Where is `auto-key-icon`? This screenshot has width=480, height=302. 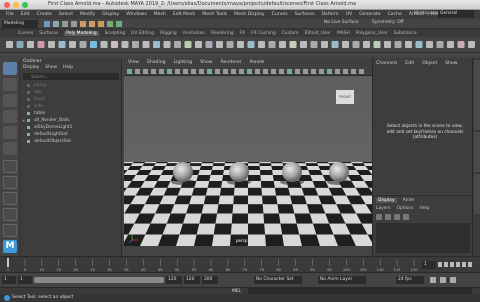
auto-key-icon is located at coordinates (443, 280).